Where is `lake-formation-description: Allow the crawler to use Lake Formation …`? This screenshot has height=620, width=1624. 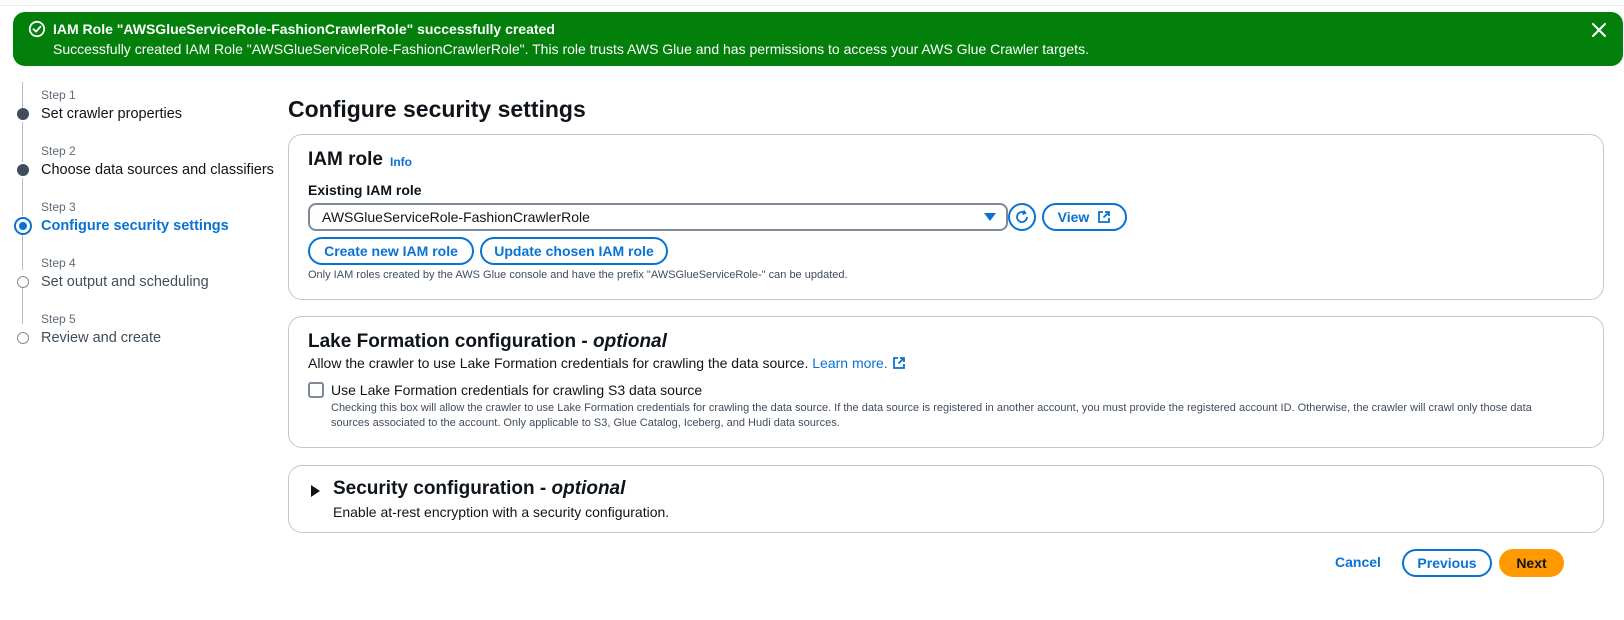 lake-formation-description: Allow the crawler to use Lake Formation … is located at coordinates (607, 364).